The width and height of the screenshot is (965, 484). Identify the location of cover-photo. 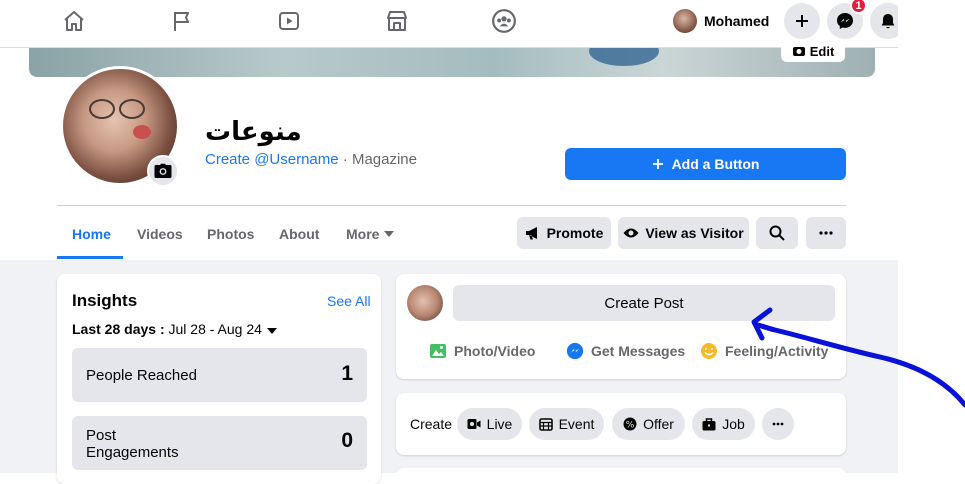
(452, 62).